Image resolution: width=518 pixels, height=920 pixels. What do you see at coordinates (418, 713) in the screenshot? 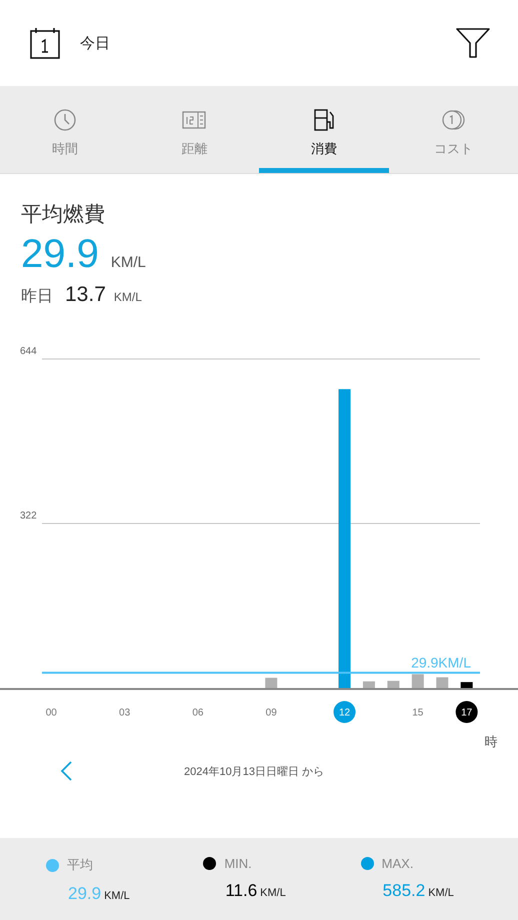
I see `axis-label: 15` at bounding box center [418, 713].